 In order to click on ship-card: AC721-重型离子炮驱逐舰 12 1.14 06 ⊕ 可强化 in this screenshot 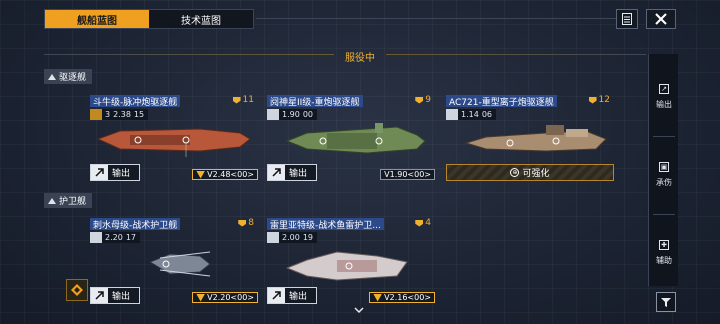, I will do `click(530, 141)`.